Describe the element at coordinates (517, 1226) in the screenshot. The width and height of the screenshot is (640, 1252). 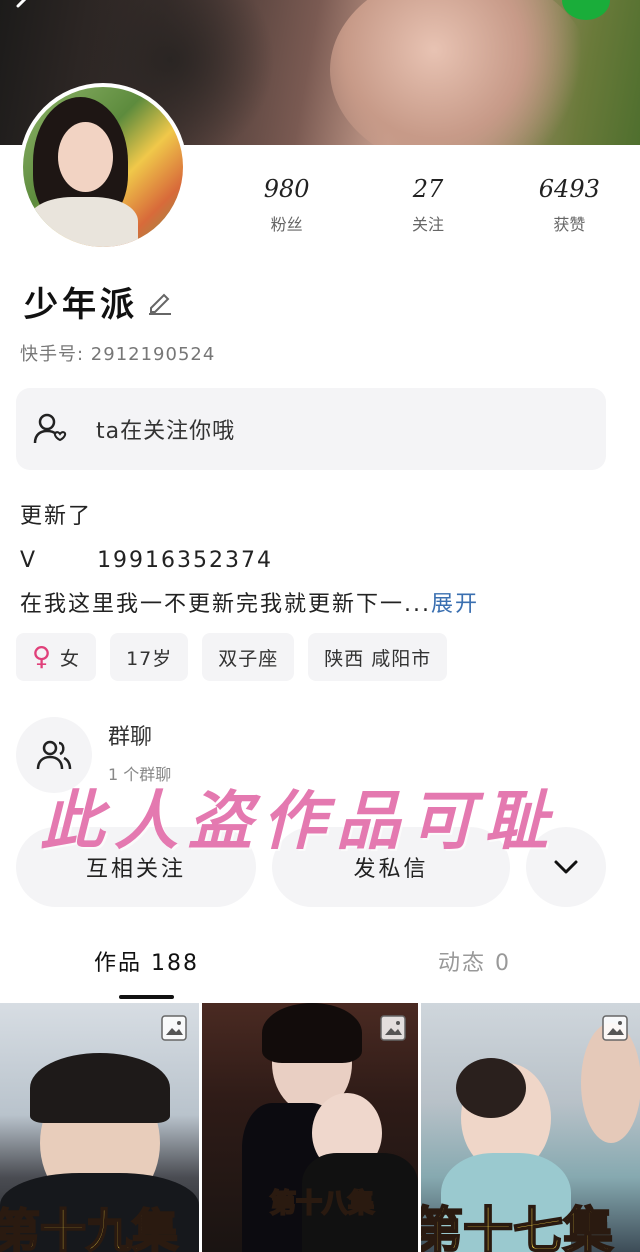
I see `episode-caption: 第十七集` at that location.